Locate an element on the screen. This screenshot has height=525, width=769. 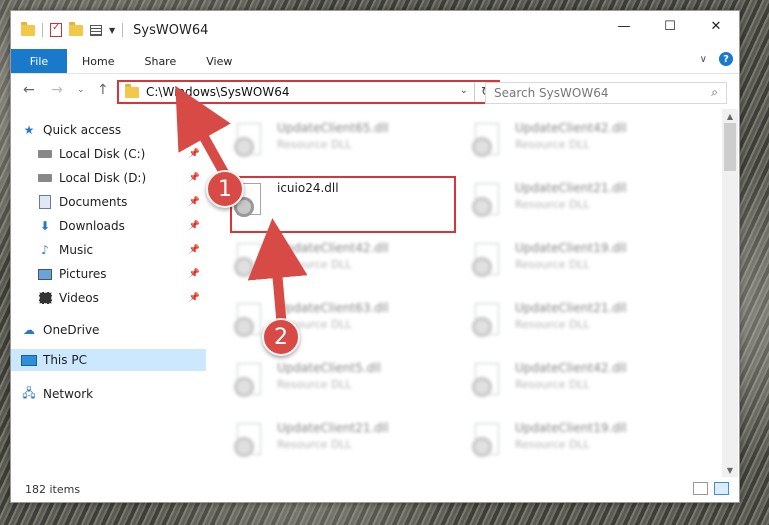
arrow-to-file is located at coordinates (277, 275).